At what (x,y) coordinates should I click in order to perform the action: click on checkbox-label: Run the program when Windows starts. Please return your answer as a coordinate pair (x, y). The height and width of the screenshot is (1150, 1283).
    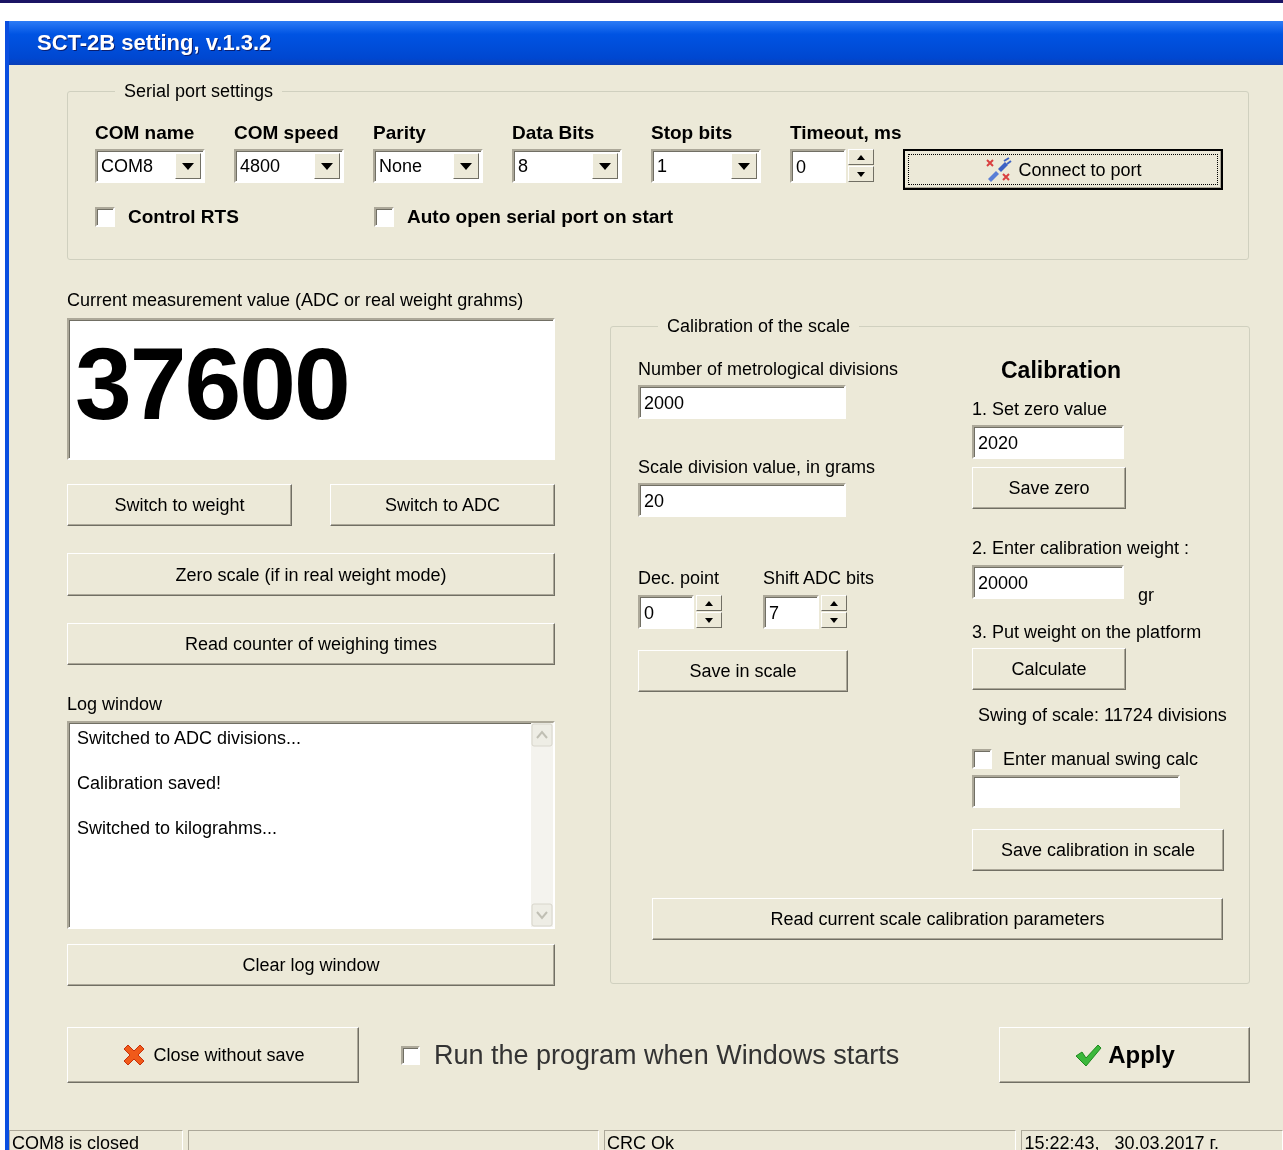
    Looking at the image, I should click on (667, 1055).